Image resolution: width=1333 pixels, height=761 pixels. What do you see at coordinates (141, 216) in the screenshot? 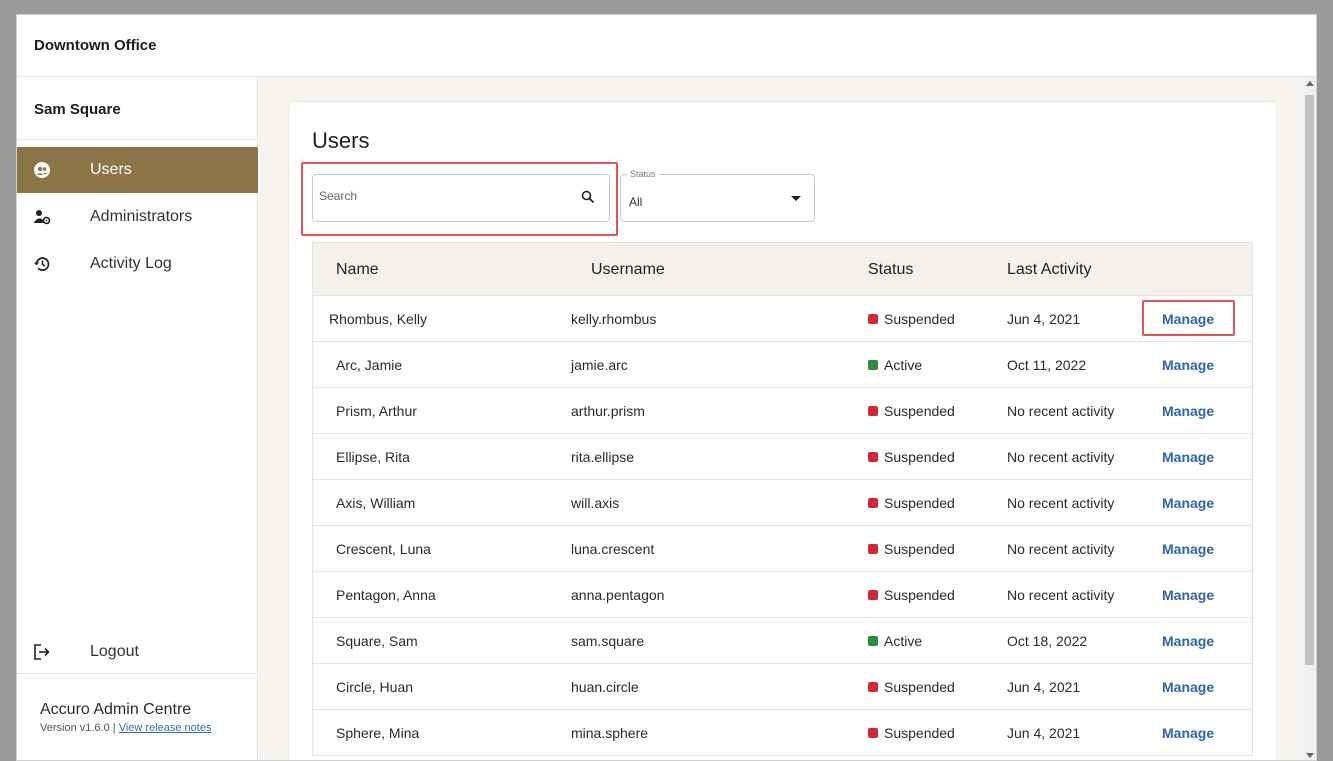
I see `sidebar-item-label: Administrators` at bounding box center [141, 216].